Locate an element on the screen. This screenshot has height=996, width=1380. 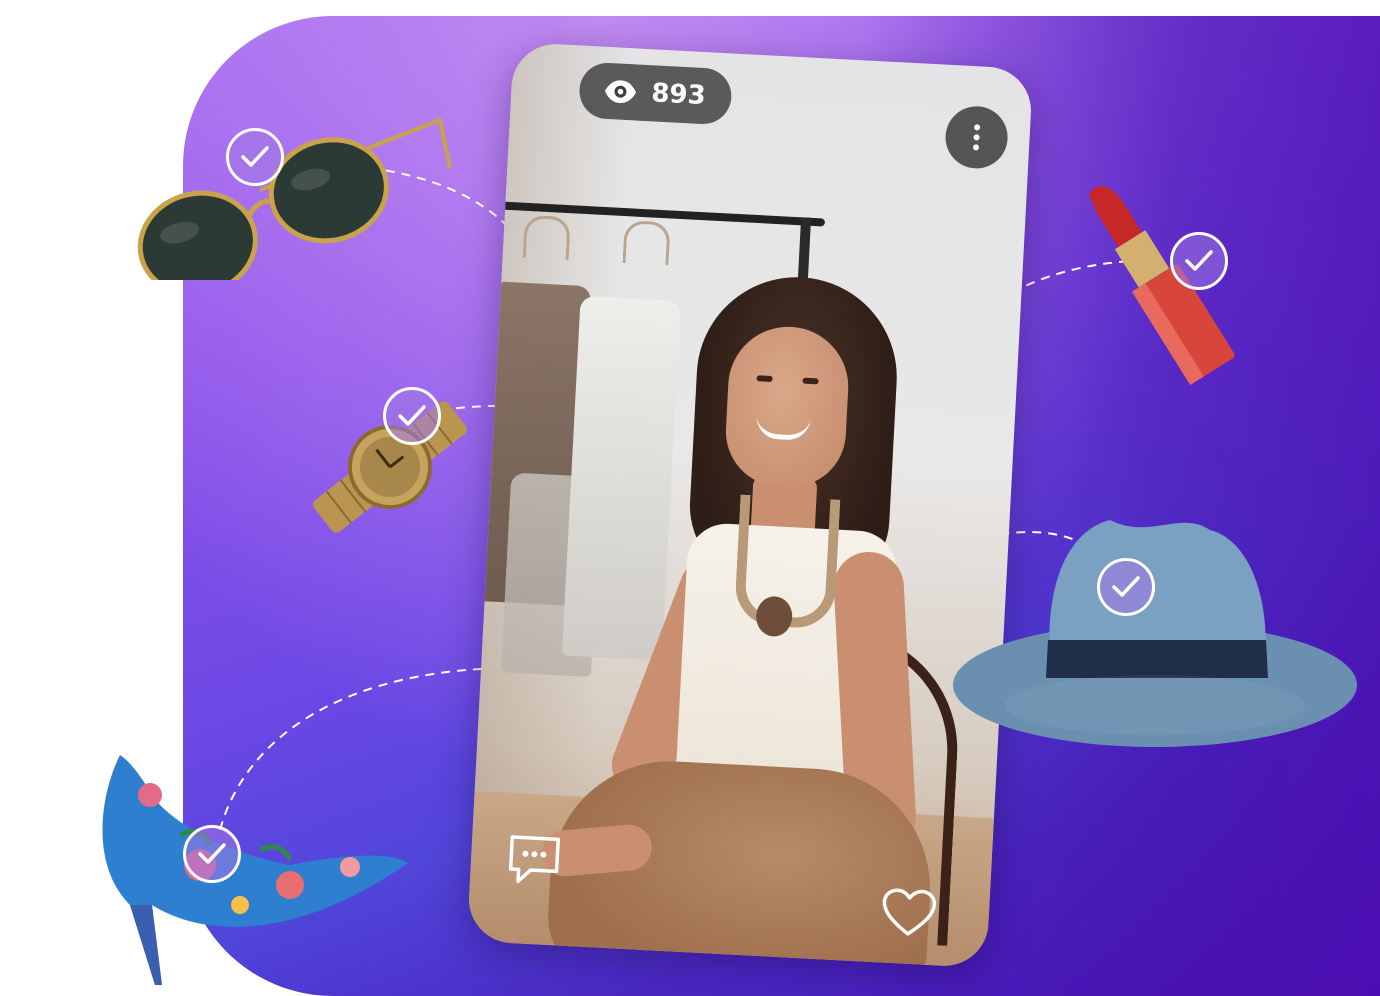
more-options-button is located at coordinates (976, 137).